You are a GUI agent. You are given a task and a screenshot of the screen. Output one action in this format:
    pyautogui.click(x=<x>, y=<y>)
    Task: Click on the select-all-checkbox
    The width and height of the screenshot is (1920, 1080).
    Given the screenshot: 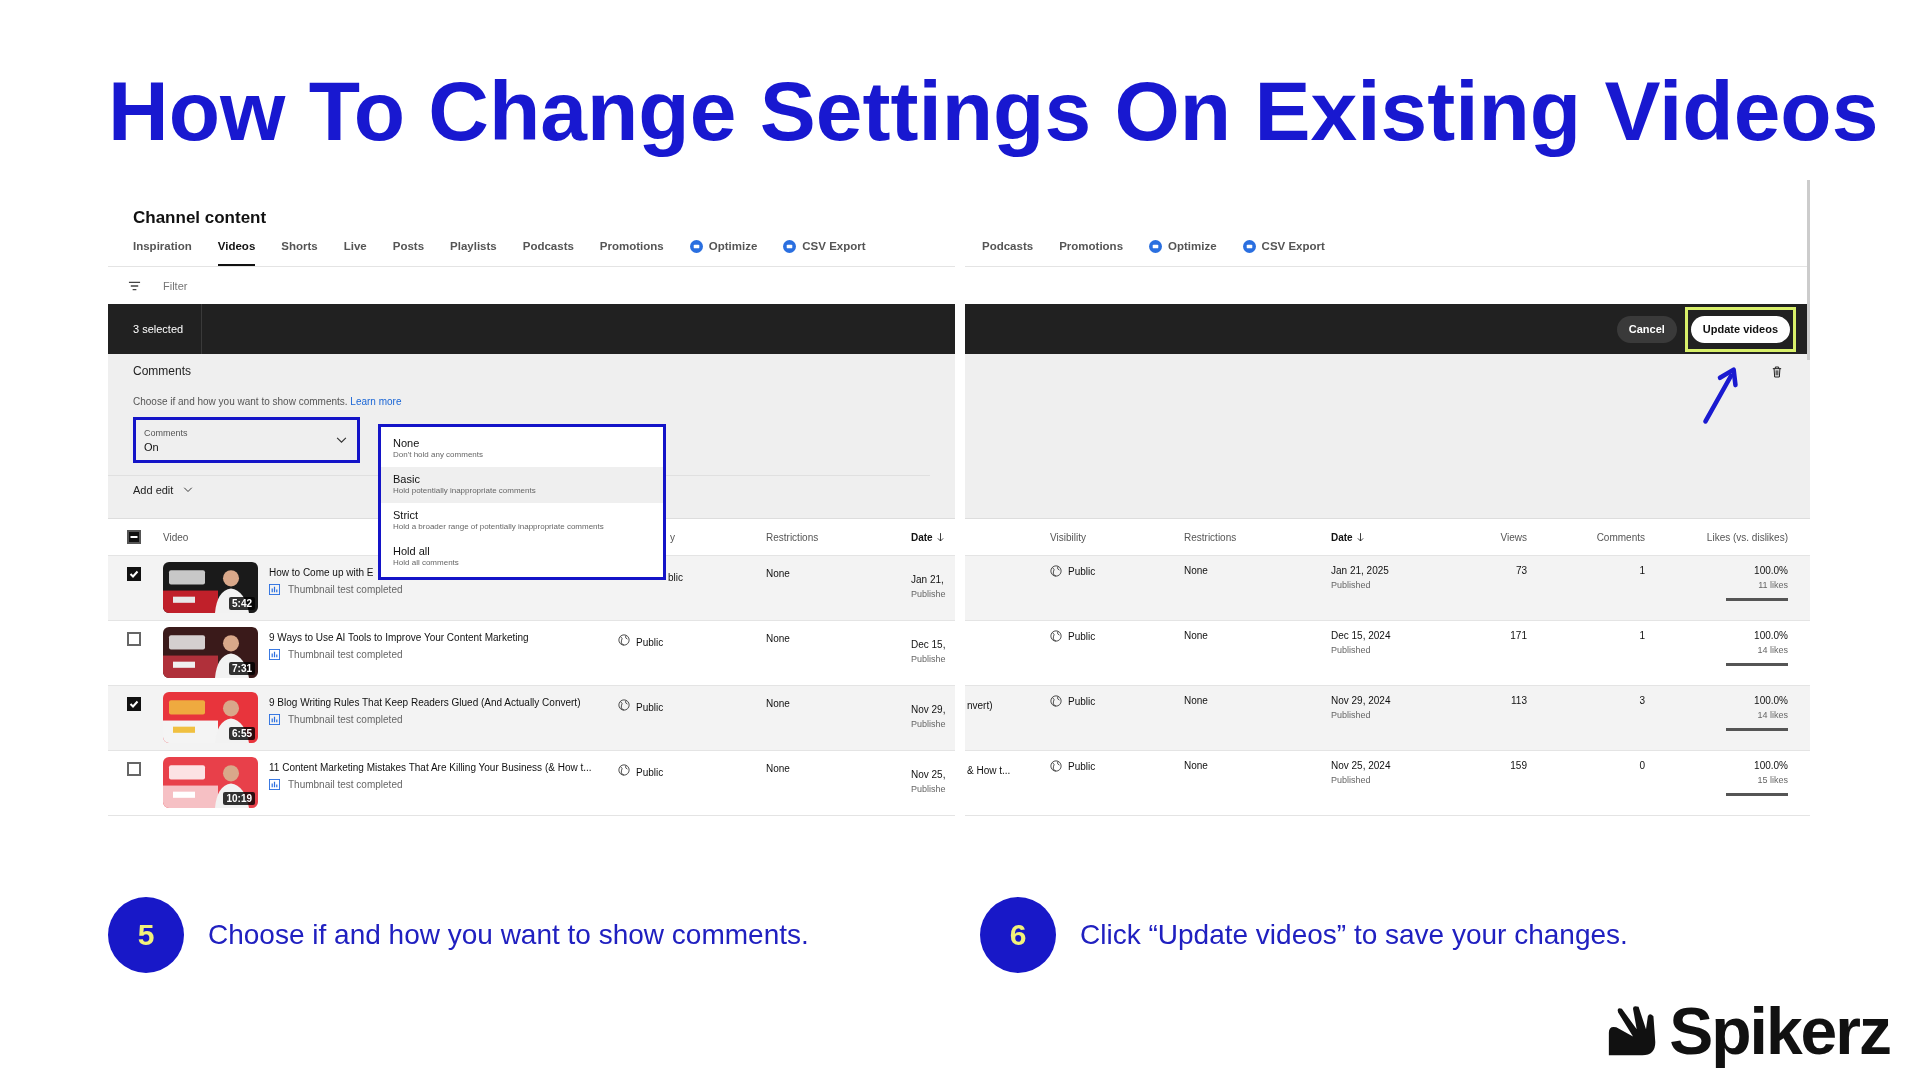 What is the action you would take?
    pyautogui.click(x=134, y=537)
    